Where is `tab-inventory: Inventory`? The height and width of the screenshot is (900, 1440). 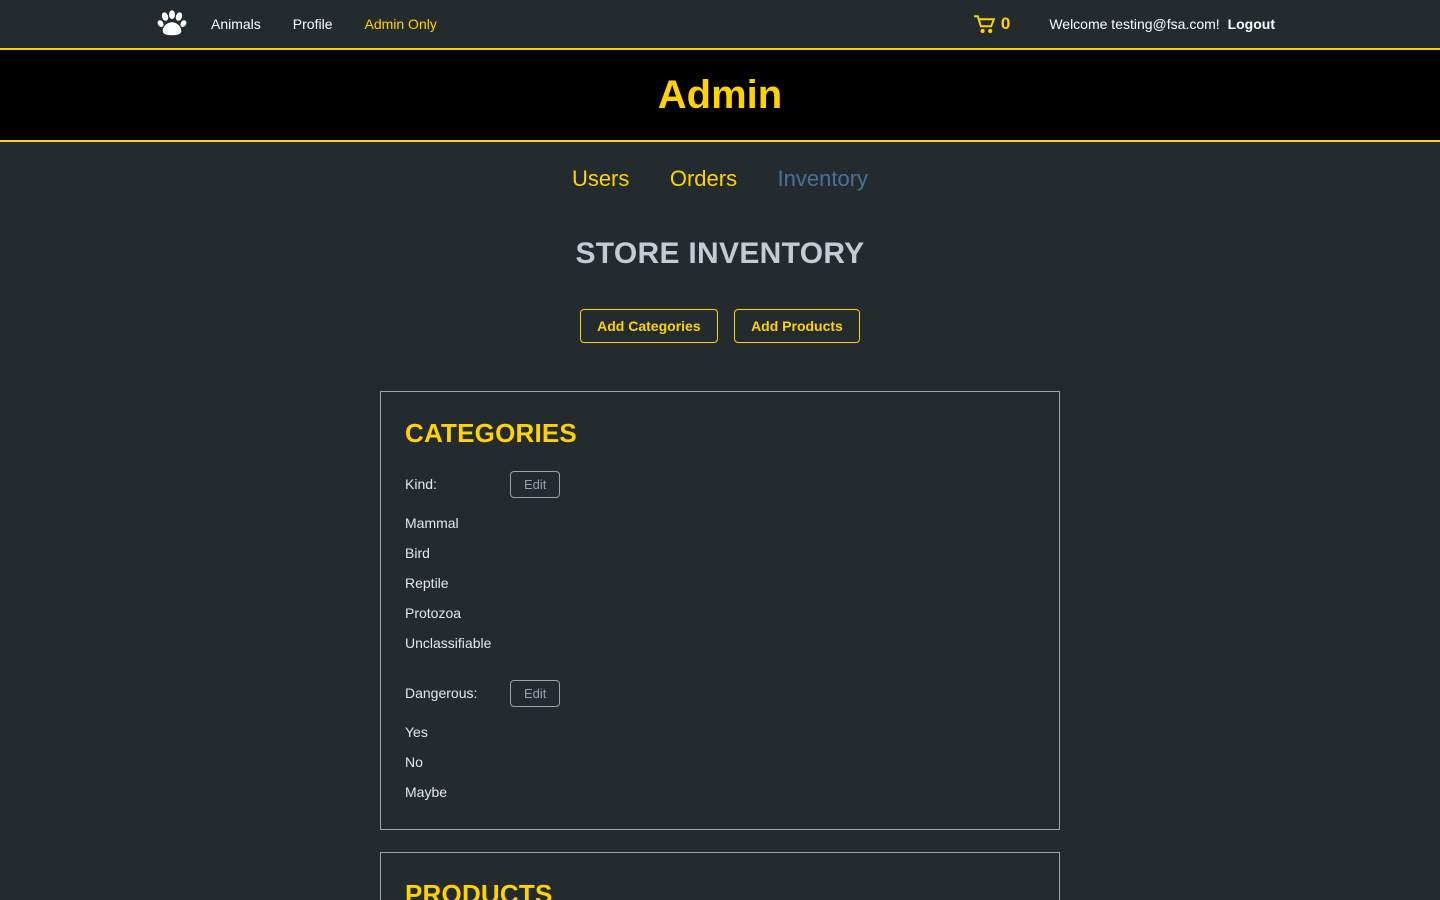 tab-inventory: Inventory is located at coordinates (823, 178).